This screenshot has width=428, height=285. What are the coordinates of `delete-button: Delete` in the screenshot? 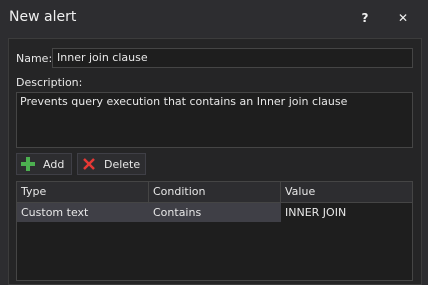 It's located at (111, 164).